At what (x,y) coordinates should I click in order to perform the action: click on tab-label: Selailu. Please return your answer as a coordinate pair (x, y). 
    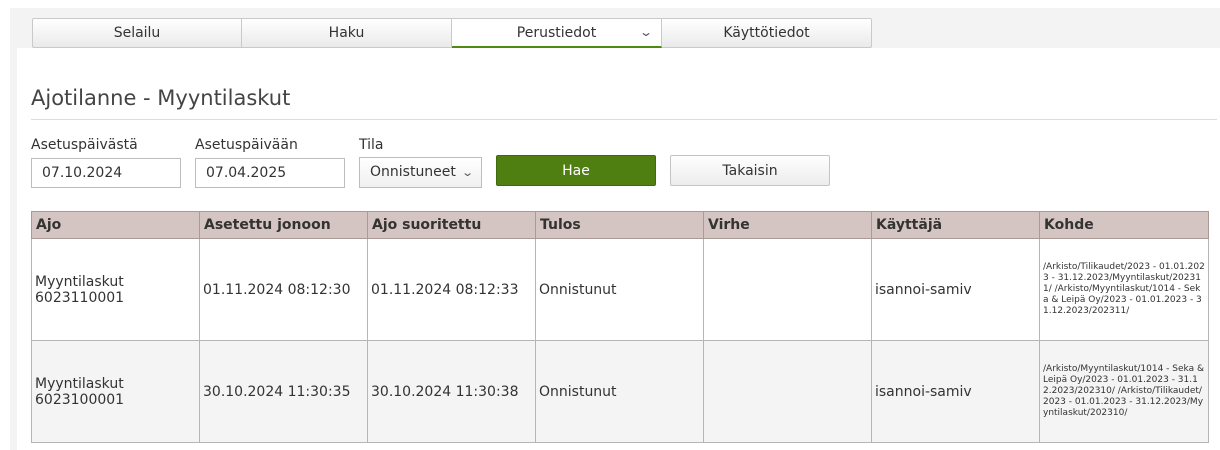
    Looking at the image, I should click on (137, 33).